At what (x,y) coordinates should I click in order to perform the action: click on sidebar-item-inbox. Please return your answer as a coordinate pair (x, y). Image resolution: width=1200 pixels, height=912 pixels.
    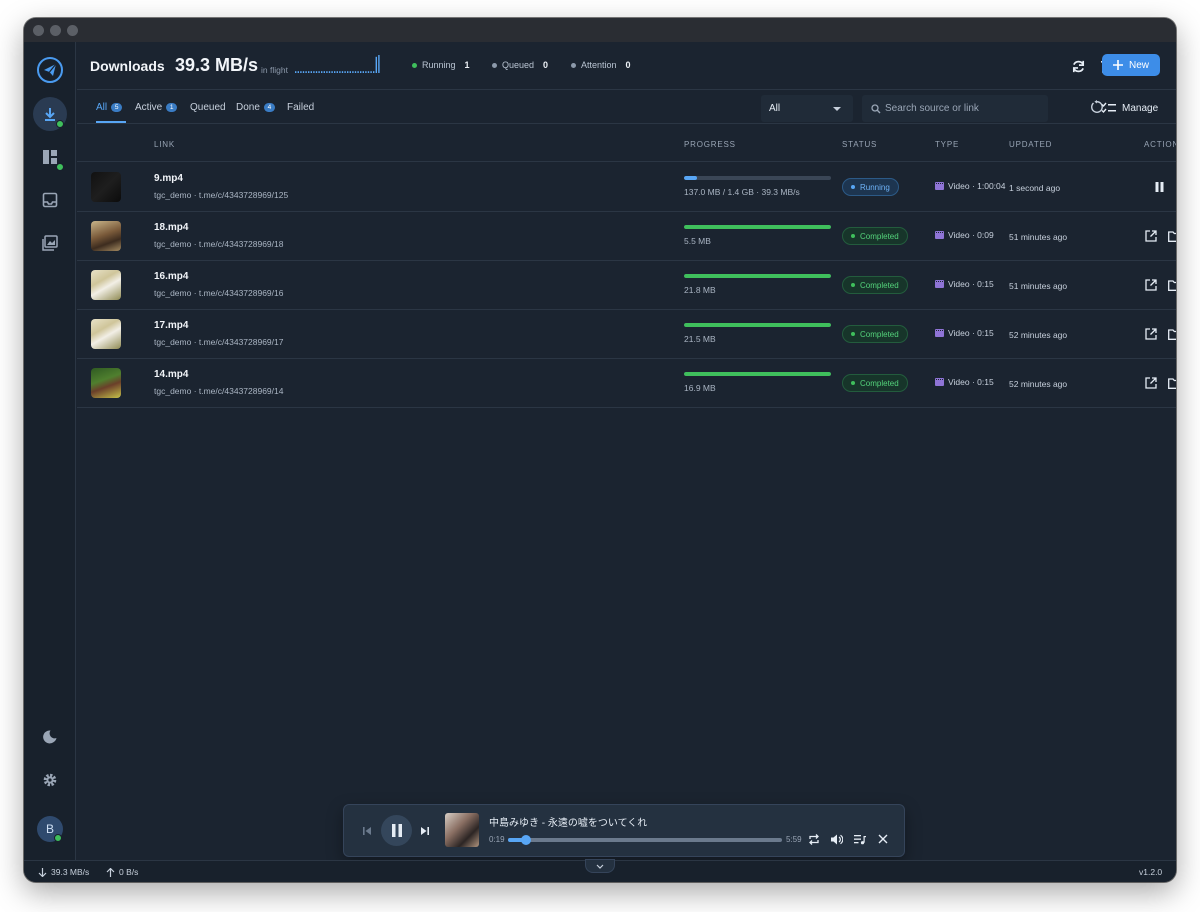
    Looking at the image, I should click on (50, 200).